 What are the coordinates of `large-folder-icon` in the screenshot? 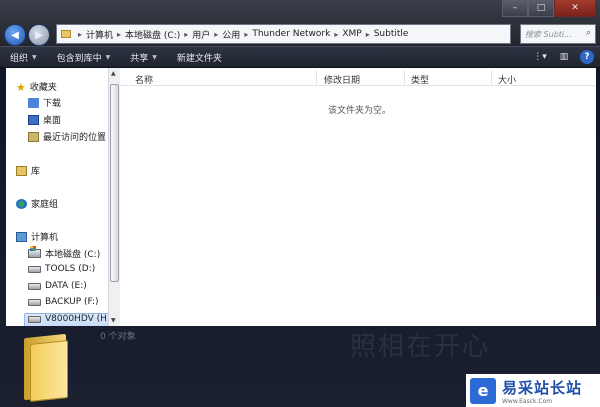 It's located at (46, 367).